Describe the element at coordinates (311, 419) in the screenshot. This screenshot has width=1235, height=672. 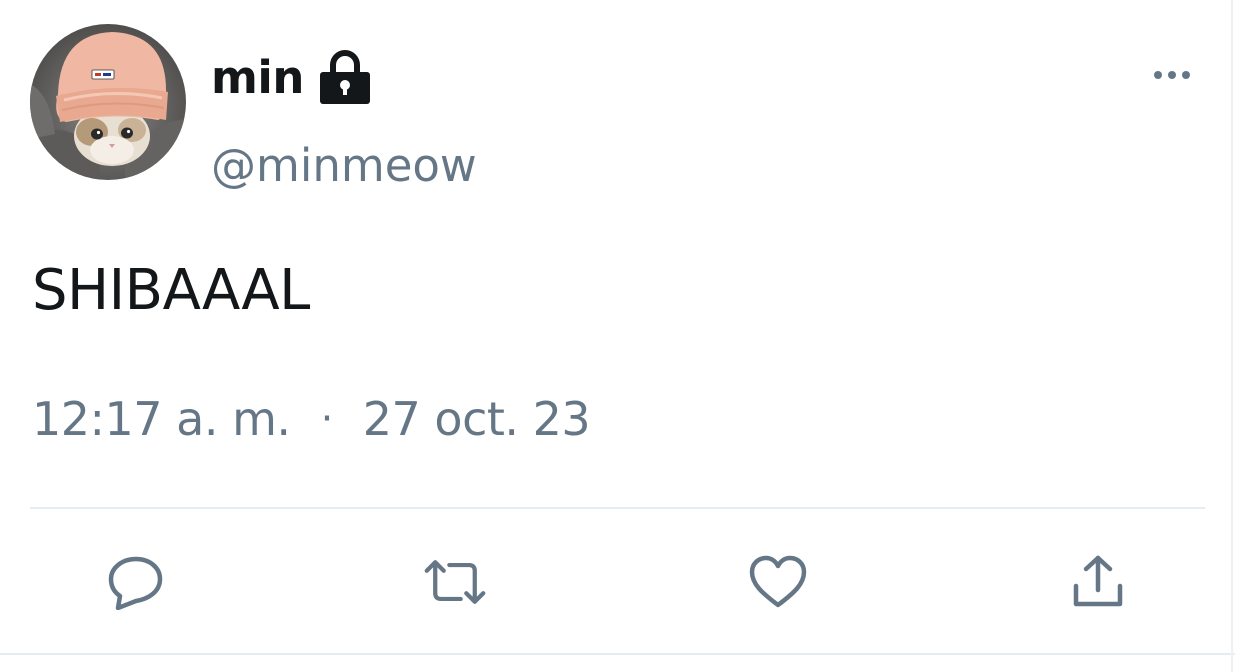
I see `tweet-timestamp: 12:17 a. m. · 27 oct. 23` at that location.